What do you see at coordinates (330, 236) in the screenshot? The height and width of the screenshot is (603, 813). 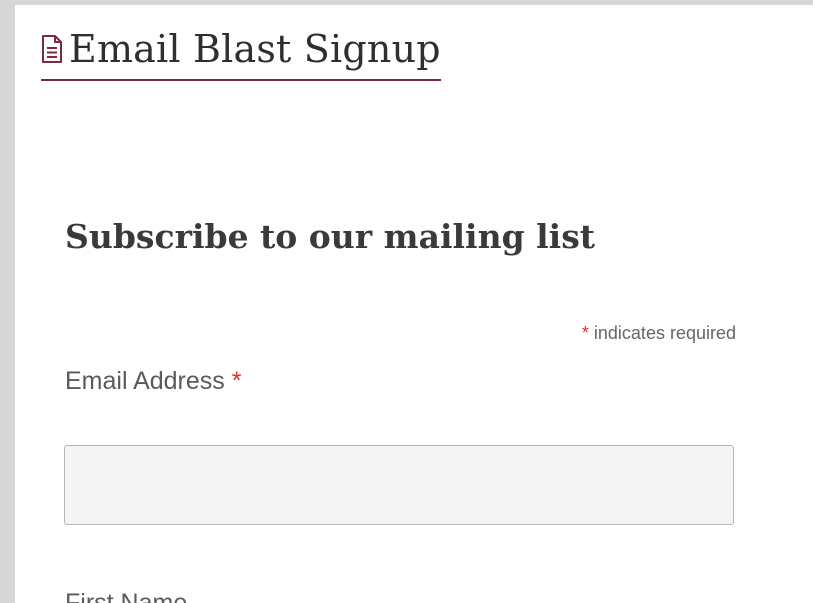 I see `form-heading: Subscribe to our mailing list` at bounding box center [330, 236].